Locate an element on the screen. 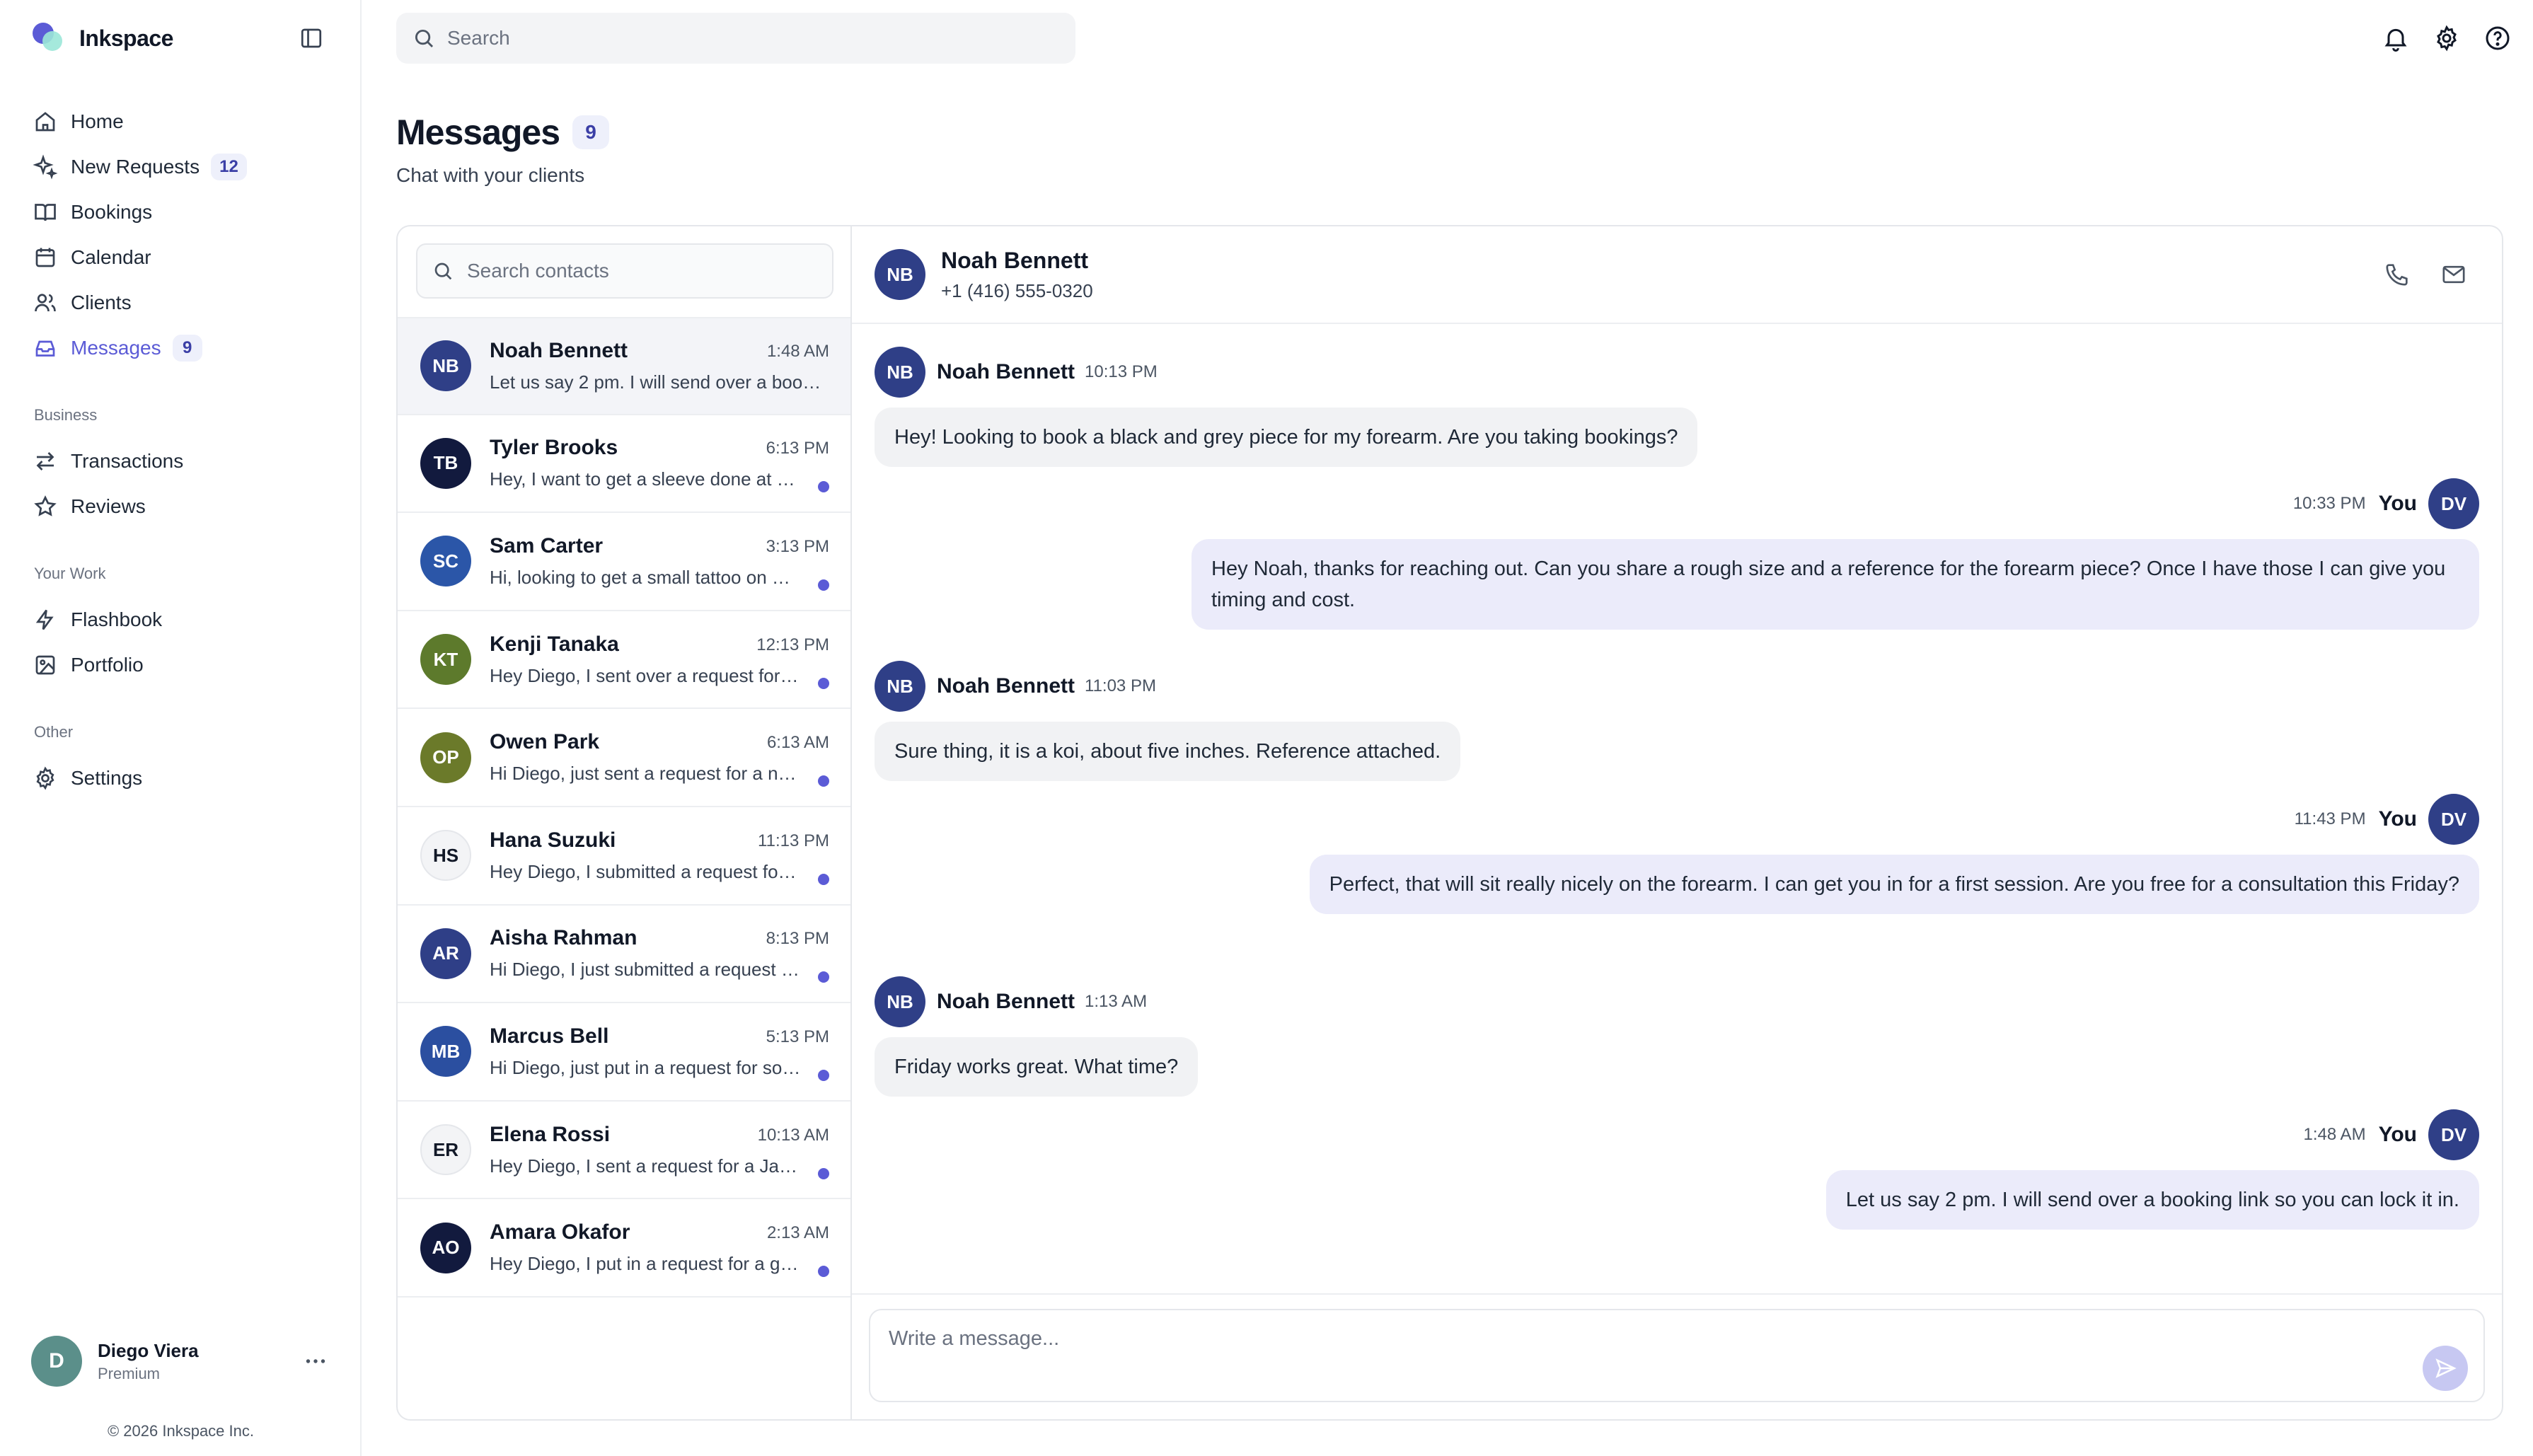 This screenshot has width=2533, height=1456. message-composer is located at coordinates (1677, 1355).